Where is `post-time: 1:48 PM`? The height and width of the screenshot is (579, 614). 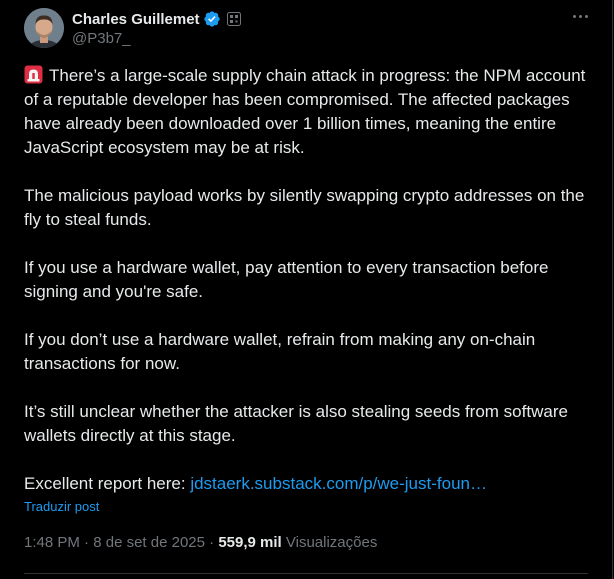
post-time: 1:48 PM is located at coordinates (52, 542).